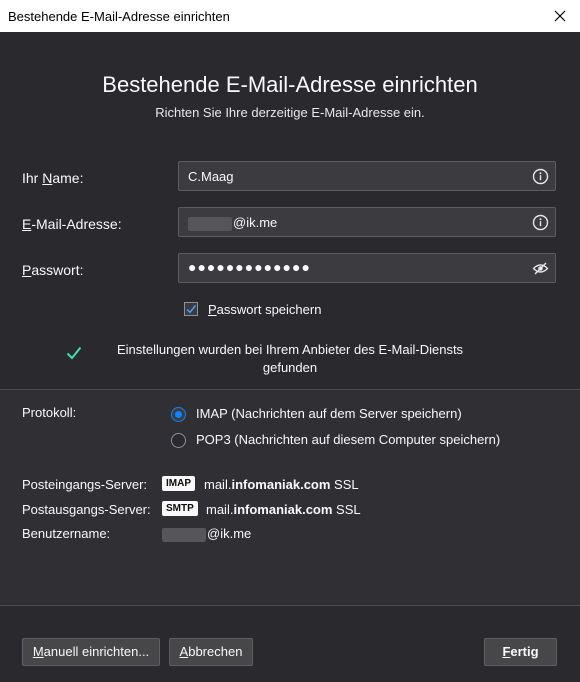 The width and height of the screenshot is (580, 682). Describe the element at coordinates (290, 84) in the screenshot. I see `page-title: Bestehende E-Mail-Adresse einrichten` at that location.